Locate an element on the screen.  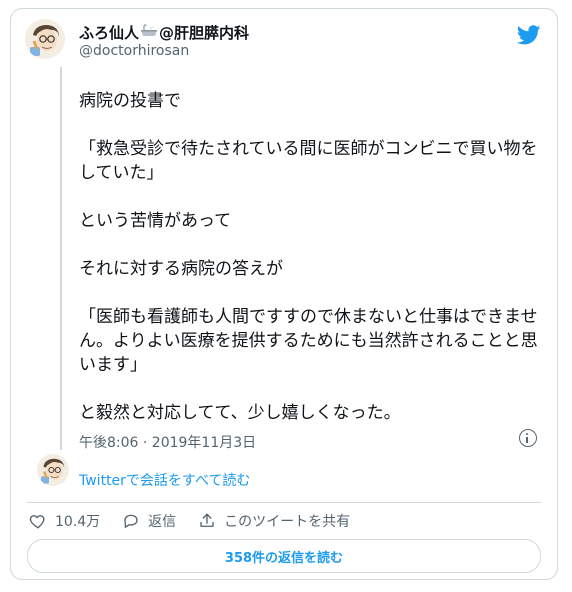
author-handle: @doctorhirosan is located at coordinates (134, 51).